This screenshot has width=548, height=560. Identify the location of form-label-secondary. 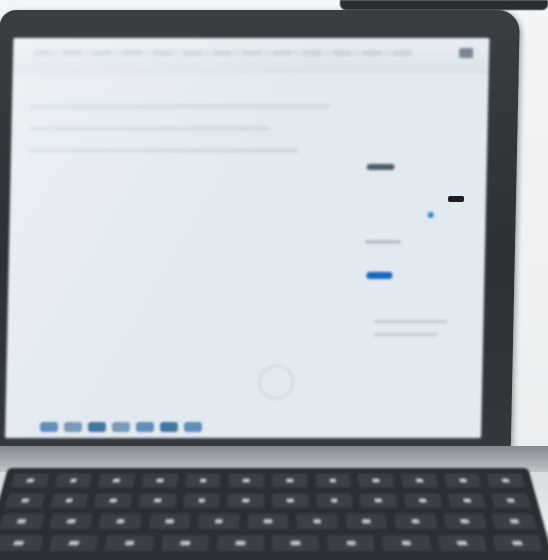
(383, 242).